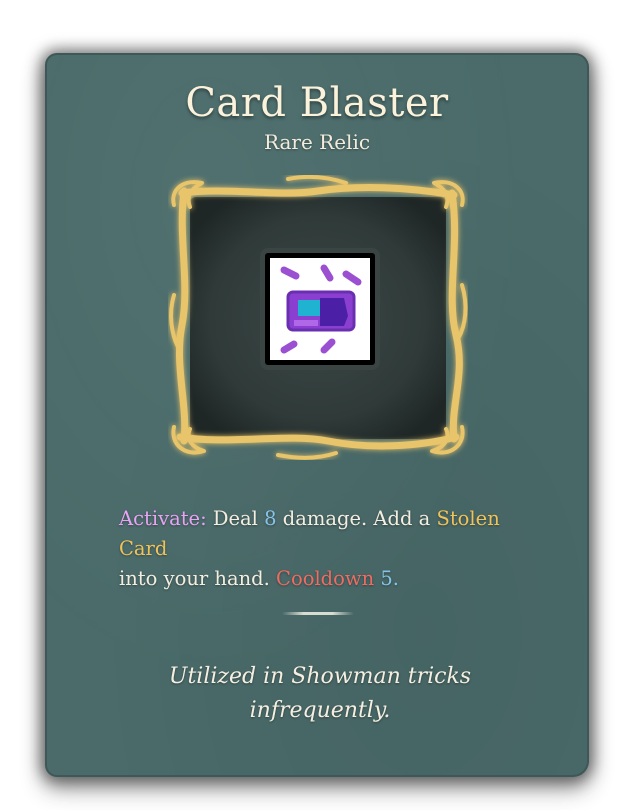 The image size is (640, 810). What do you see at coordinates (320, 694) in the screenshot?
I see `flavor-text: Utilized in Showman tricks infrequently.` at bounding box center [320, 694].